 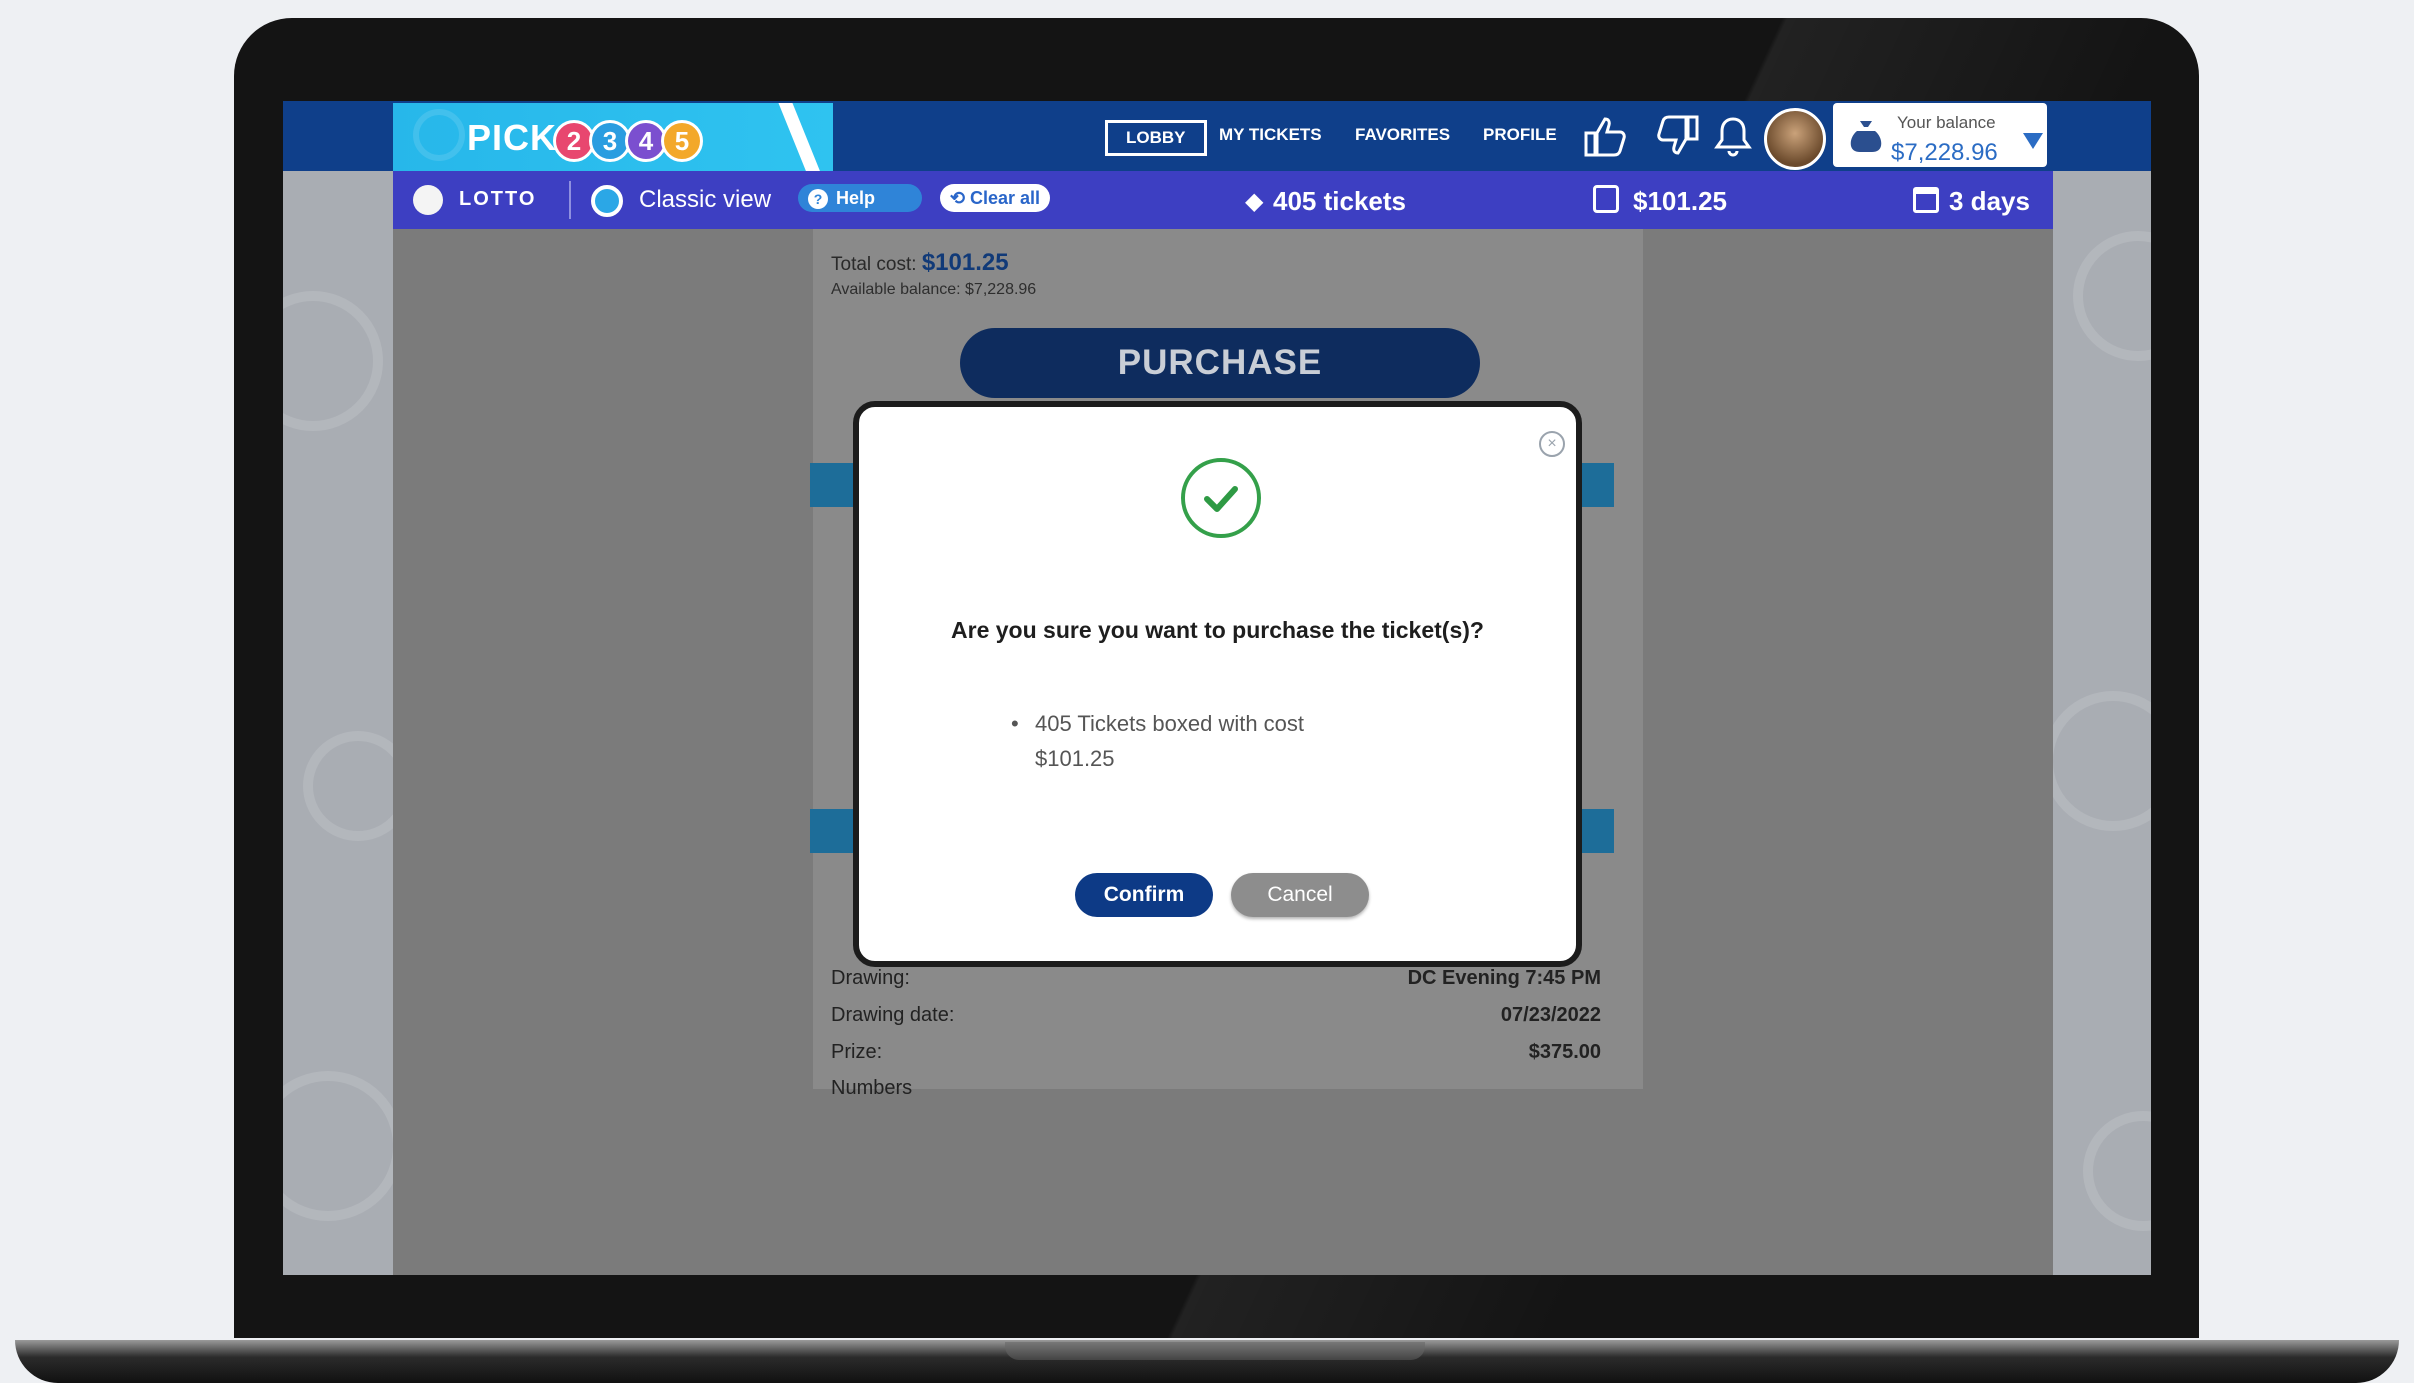 What do you see at coordinates (428, 200) in the screenshot?
I see `lotto-toggle` at bounding box center [428, 200].